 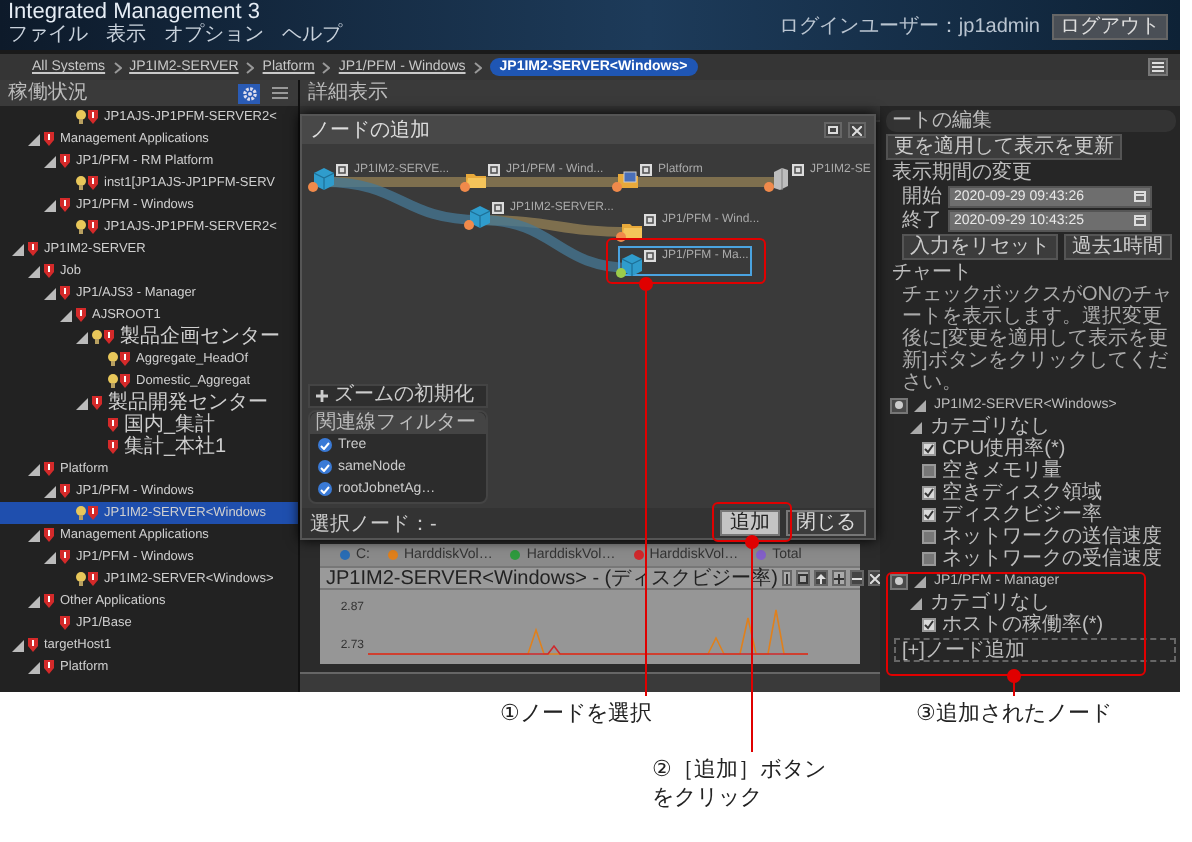 I want to click on tree-item: 製品開発センター, so click(x=149, y=403).